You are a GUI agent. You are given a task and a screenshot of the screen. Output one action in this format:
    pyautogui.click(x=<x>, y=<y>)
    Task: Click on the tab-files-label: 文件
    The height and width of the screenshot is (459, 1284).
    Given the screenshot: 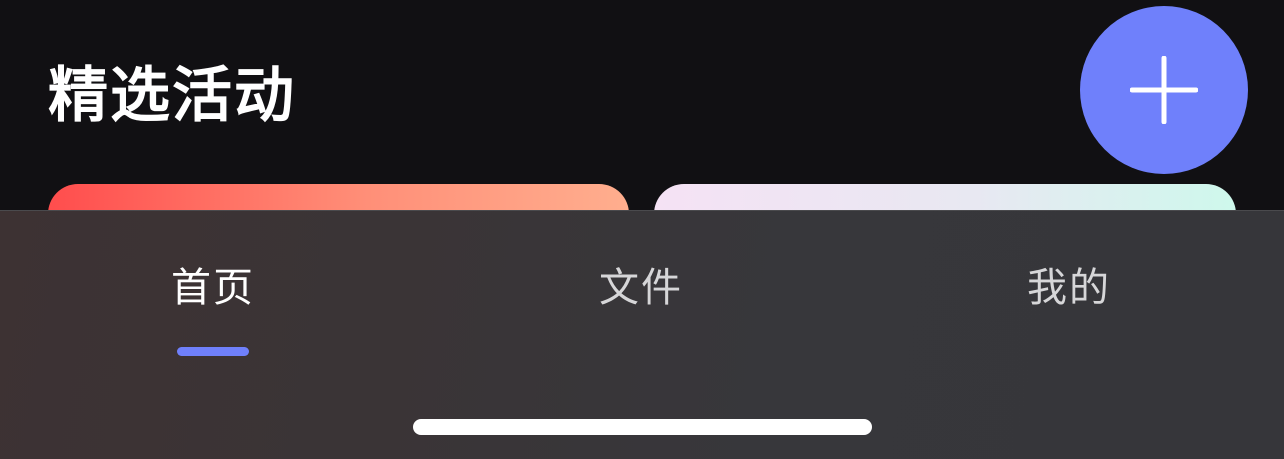 What is the action you would take?
    pyautogui.click(x=641, y=288)
    